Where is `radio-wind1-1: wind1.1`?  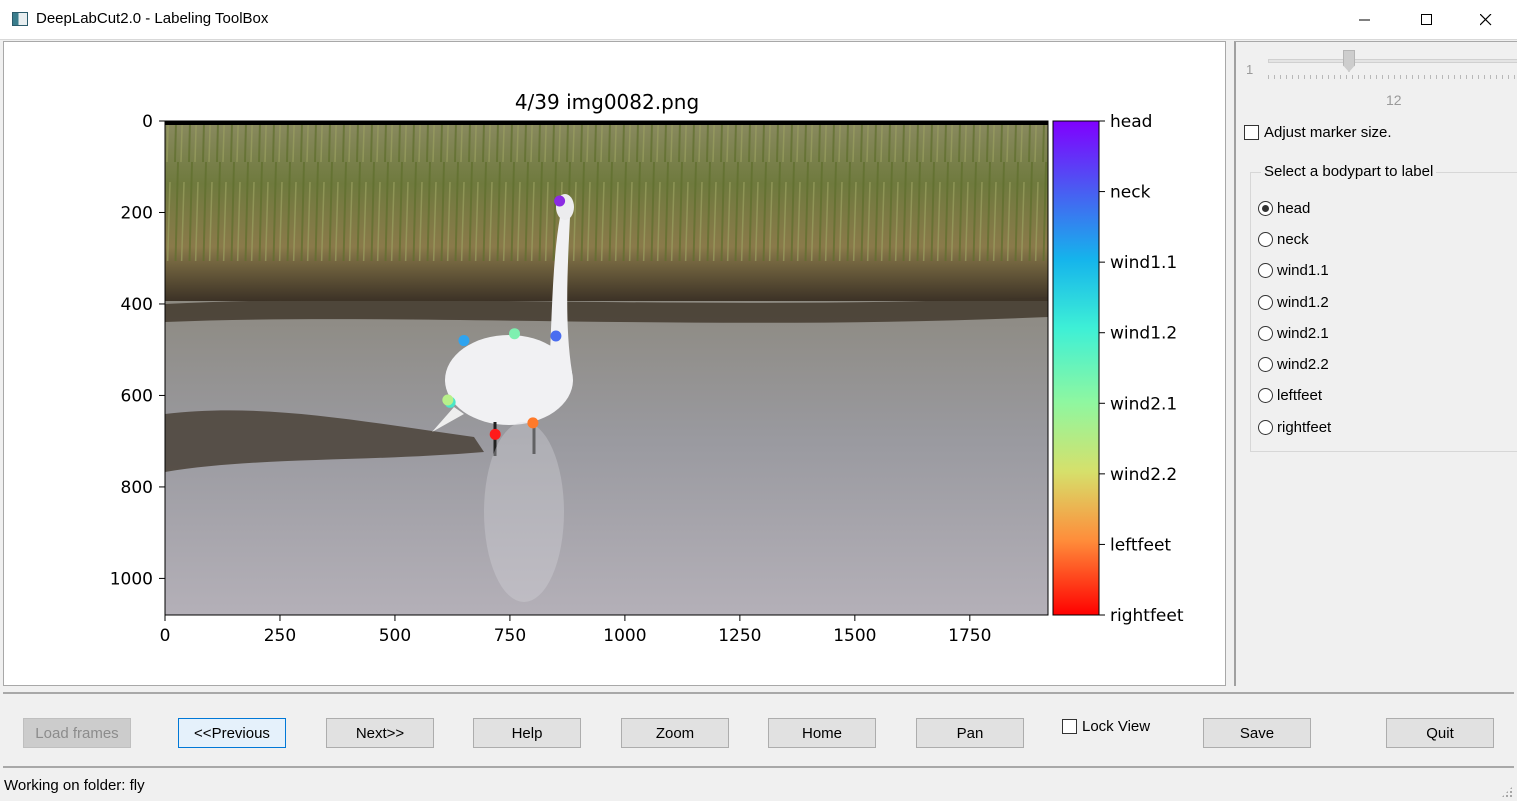
radio-wind1-1: wind1.1 is located at coordinates (1293, 270).